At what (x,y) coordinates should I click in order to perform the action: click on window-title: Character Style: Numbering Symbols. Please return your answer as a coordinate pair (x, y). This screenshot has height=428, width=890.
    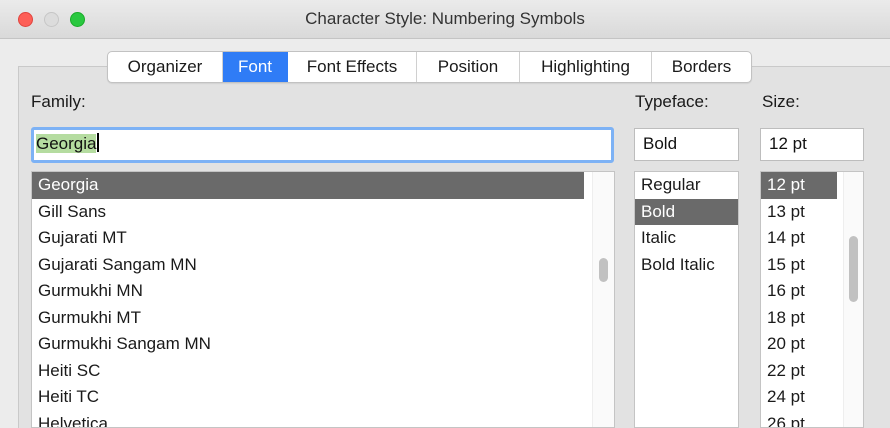
    Looking at the image, I should click on (445, 18).